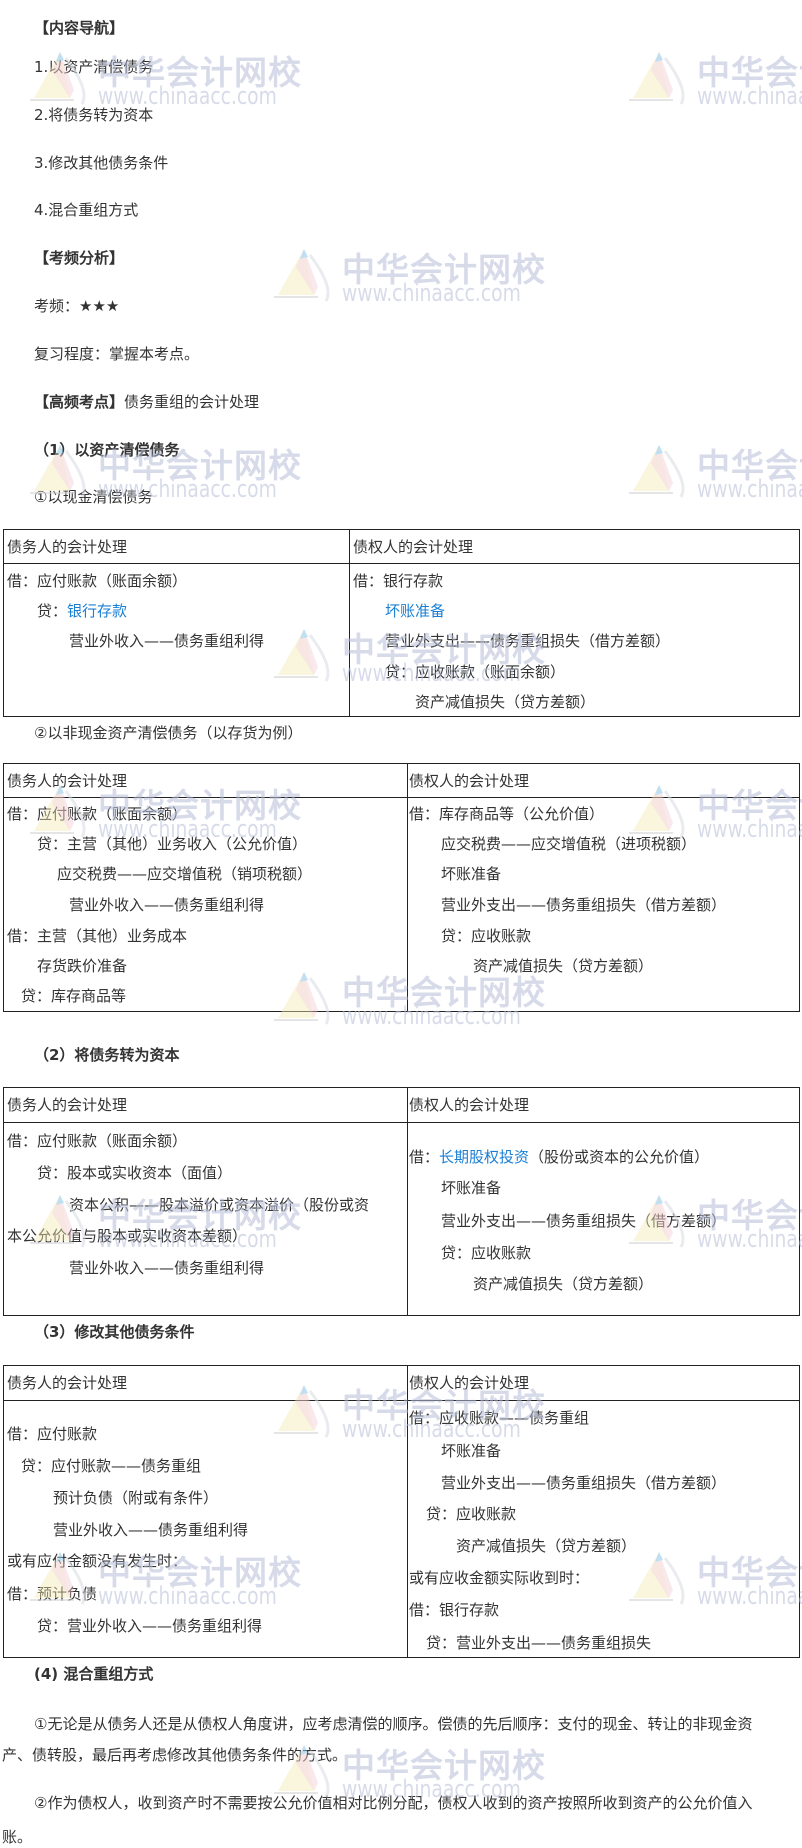 This screenshot has height=1848, width=802. I want to click on entry-line: 贷：主营（其他）业务收入（公允价值）, so click(172, 844).